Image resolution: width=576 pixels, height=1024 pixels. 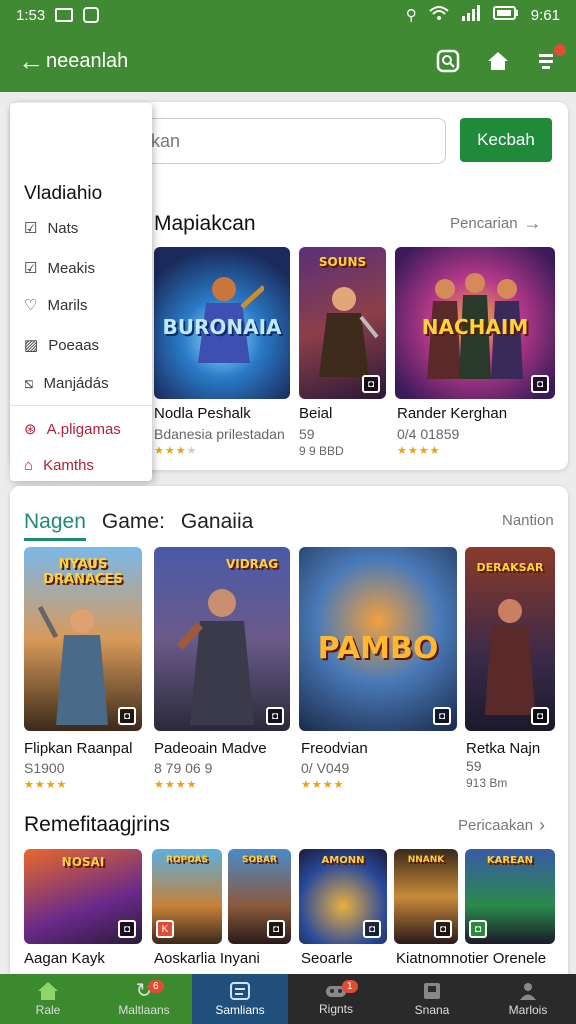 What do you see at coordinates (31, 15) in the screenshot?
I see `status-time: 1:53` at bounding box center [31, 15].